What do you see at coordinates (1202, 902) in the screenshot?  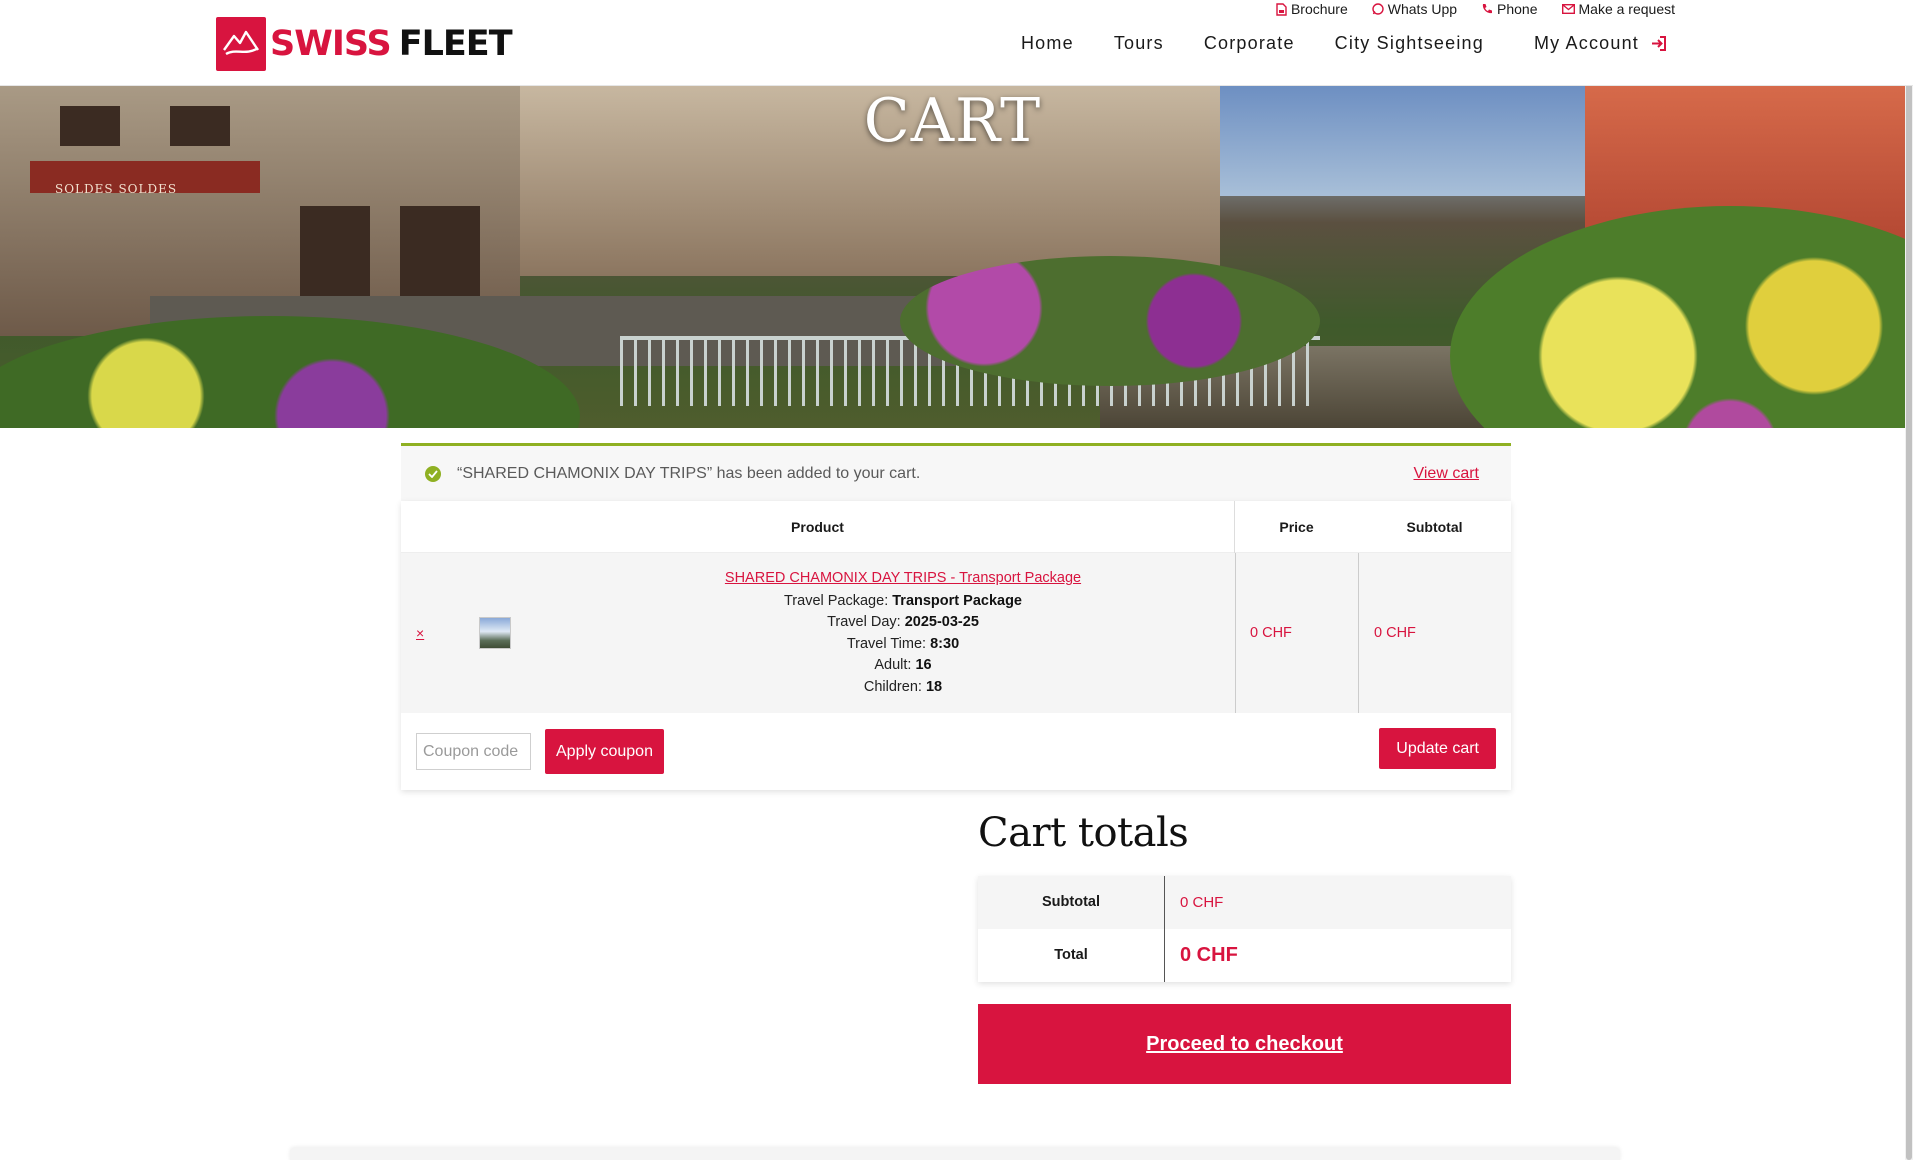 I see `subtotal-value: 0 CHF` at bounding box center [1202, 902].